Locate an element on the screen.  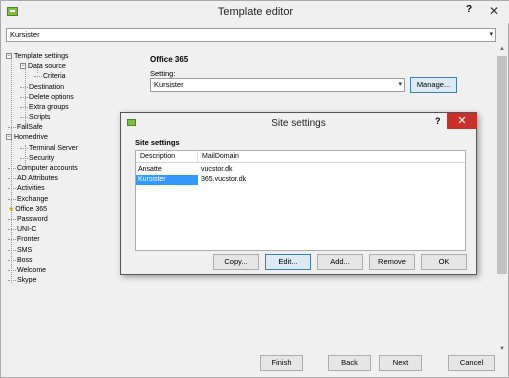
tree-item-security: Security is located at coordinates (37, 159).